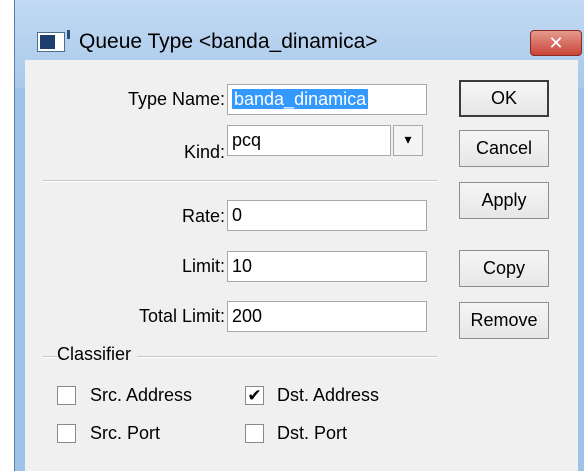  I want to click on kind-label: Kind:, so click(204, 152).